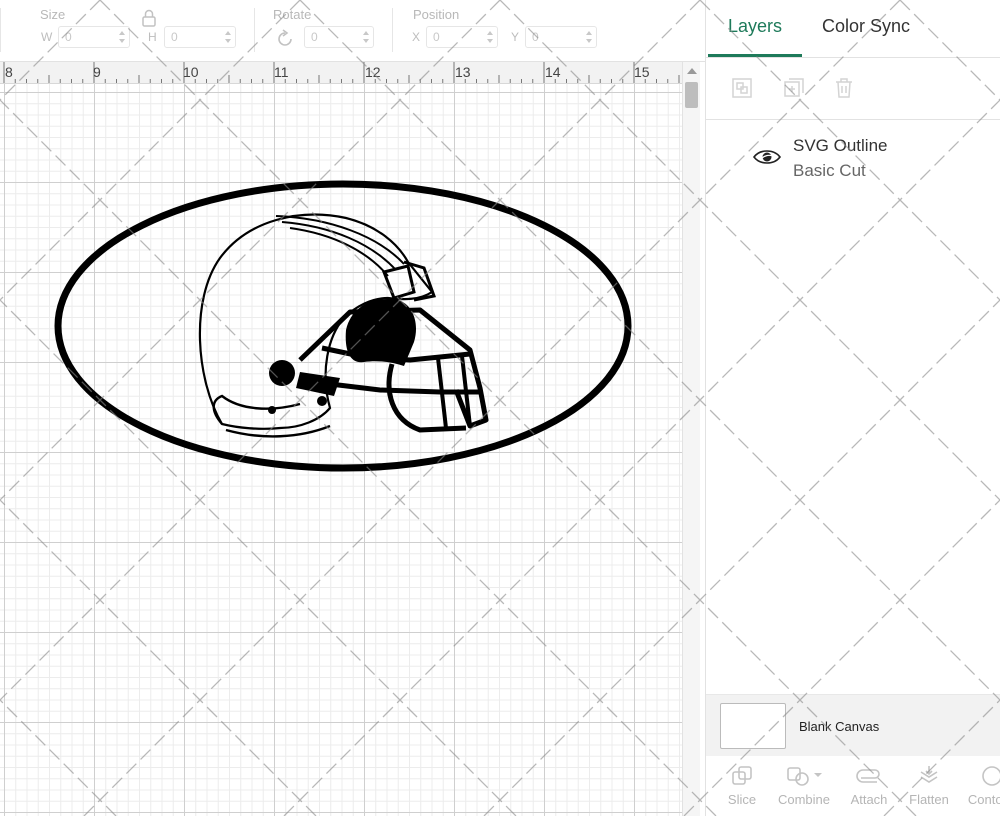  I want to click on height-input: 0, so click(200, 37).